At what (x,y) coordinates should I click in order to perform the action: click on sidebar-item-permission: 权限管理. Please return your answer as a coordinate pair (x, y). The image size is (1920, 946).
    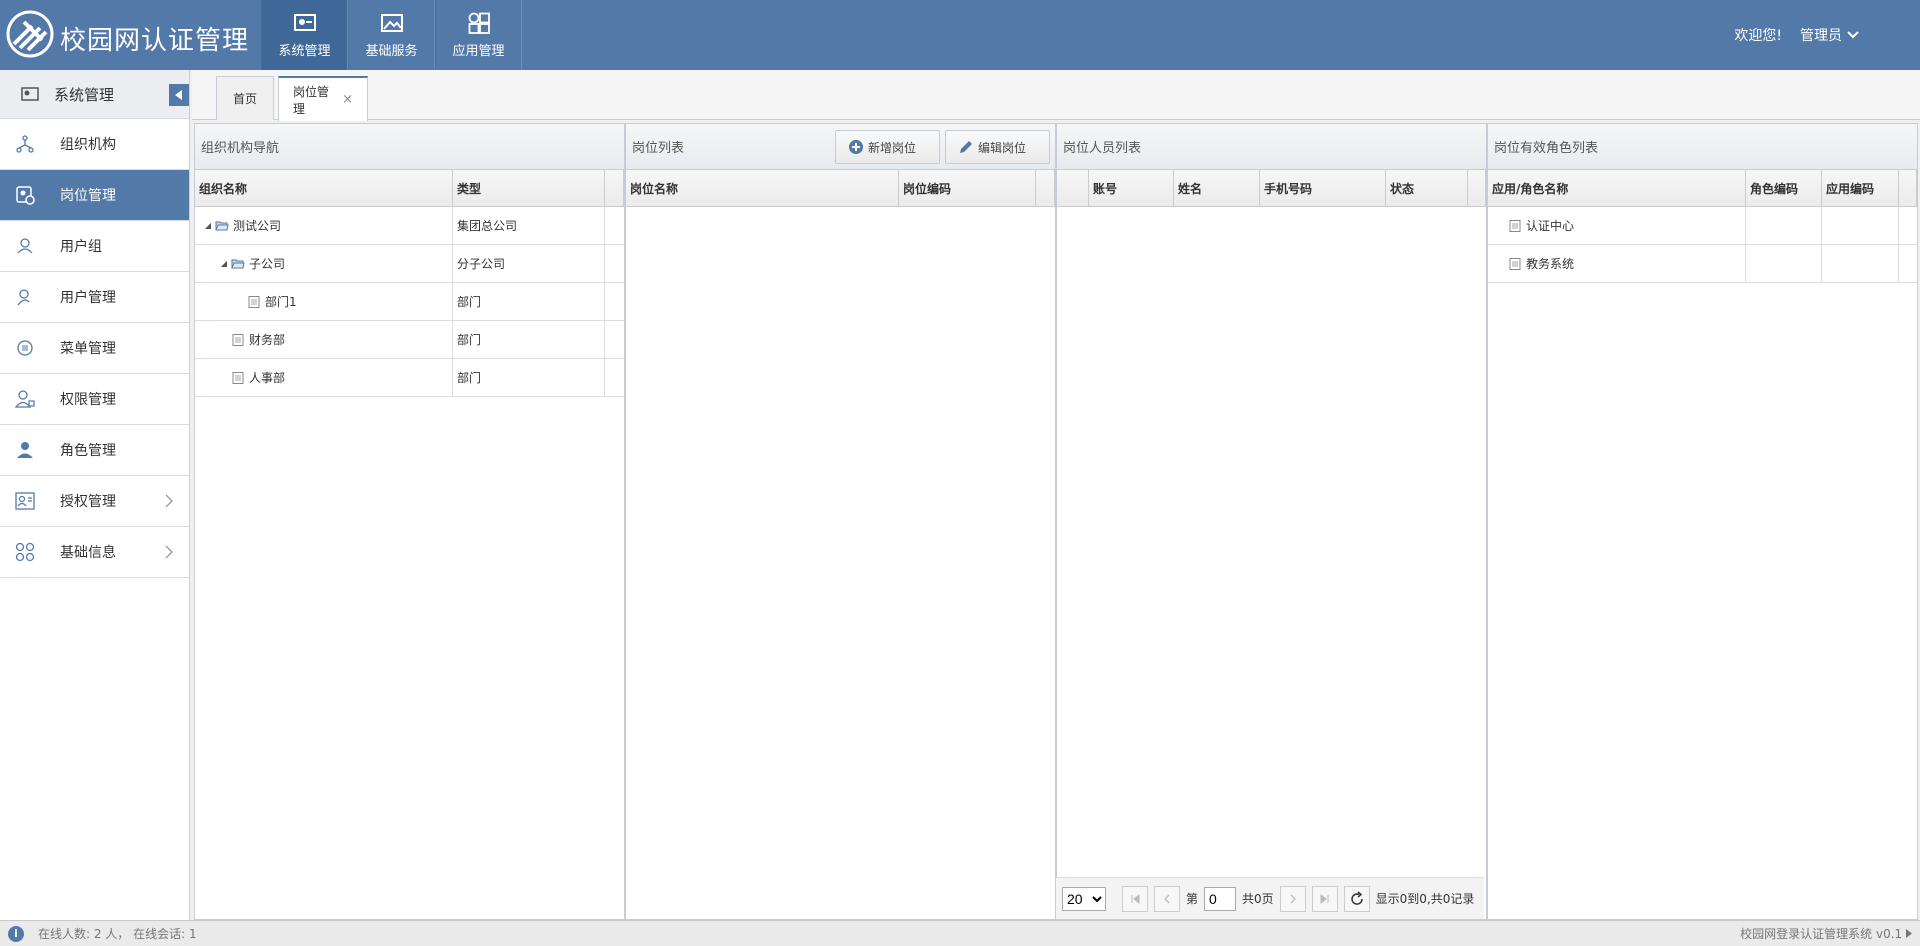
    Looking at the image, I should click on (94, 399).